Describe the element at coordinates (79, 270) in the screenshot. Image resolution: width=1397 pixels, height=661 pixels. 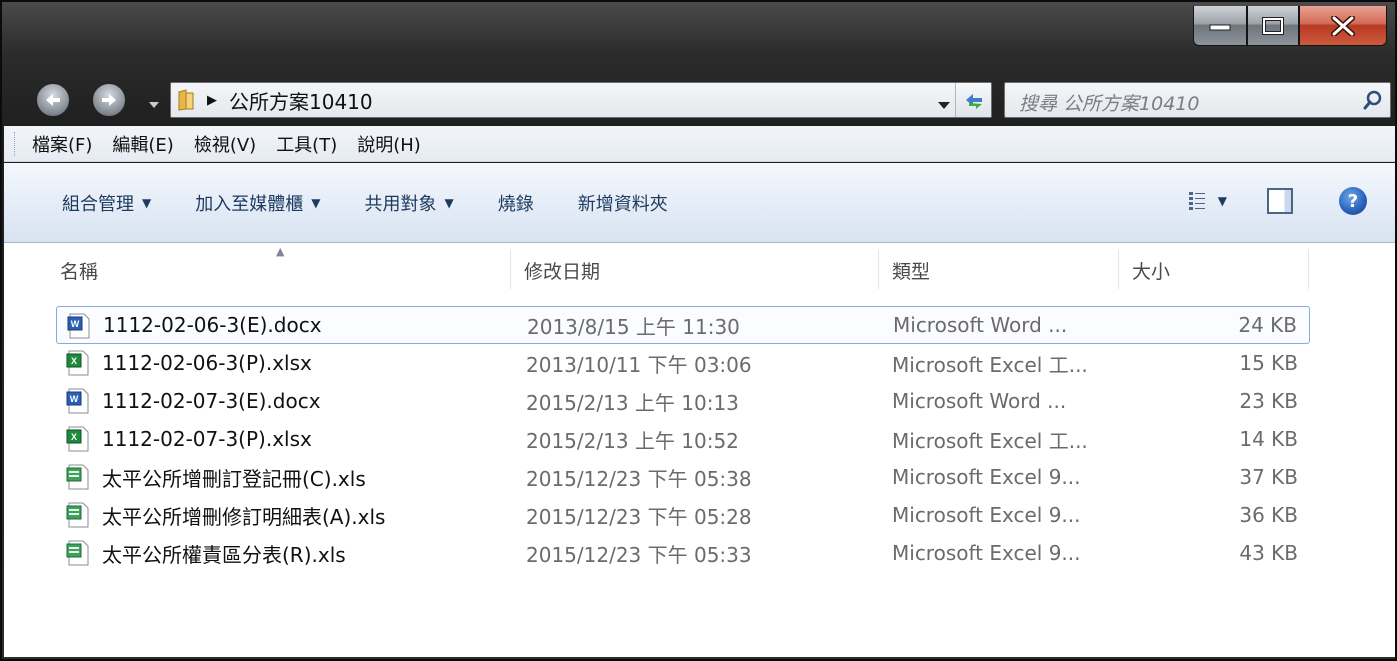
I see `column-header-name: 名稱` at that location.